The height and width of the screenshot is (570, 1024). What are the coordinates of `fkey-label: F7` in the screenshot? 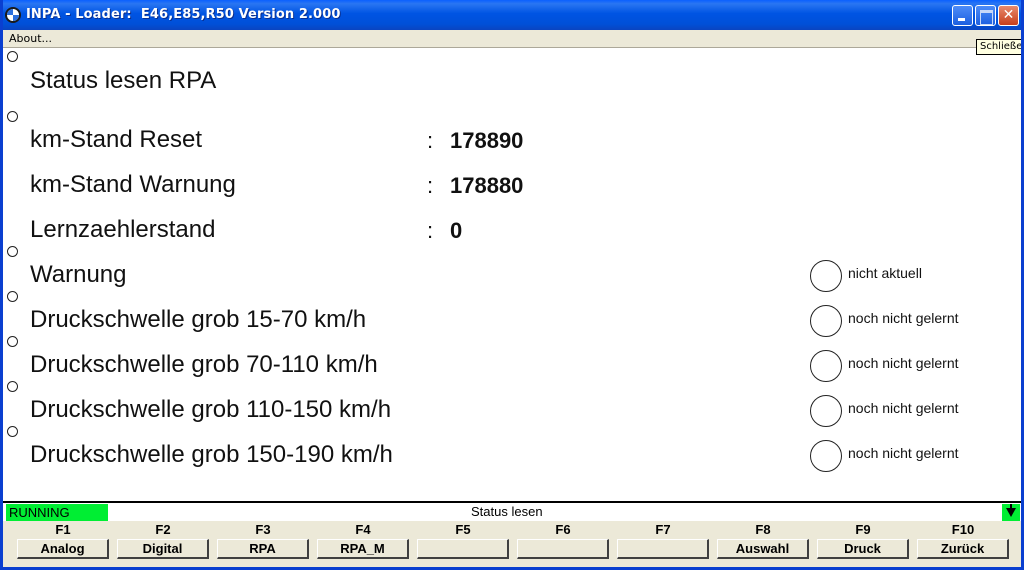 It's located at (663, 529).